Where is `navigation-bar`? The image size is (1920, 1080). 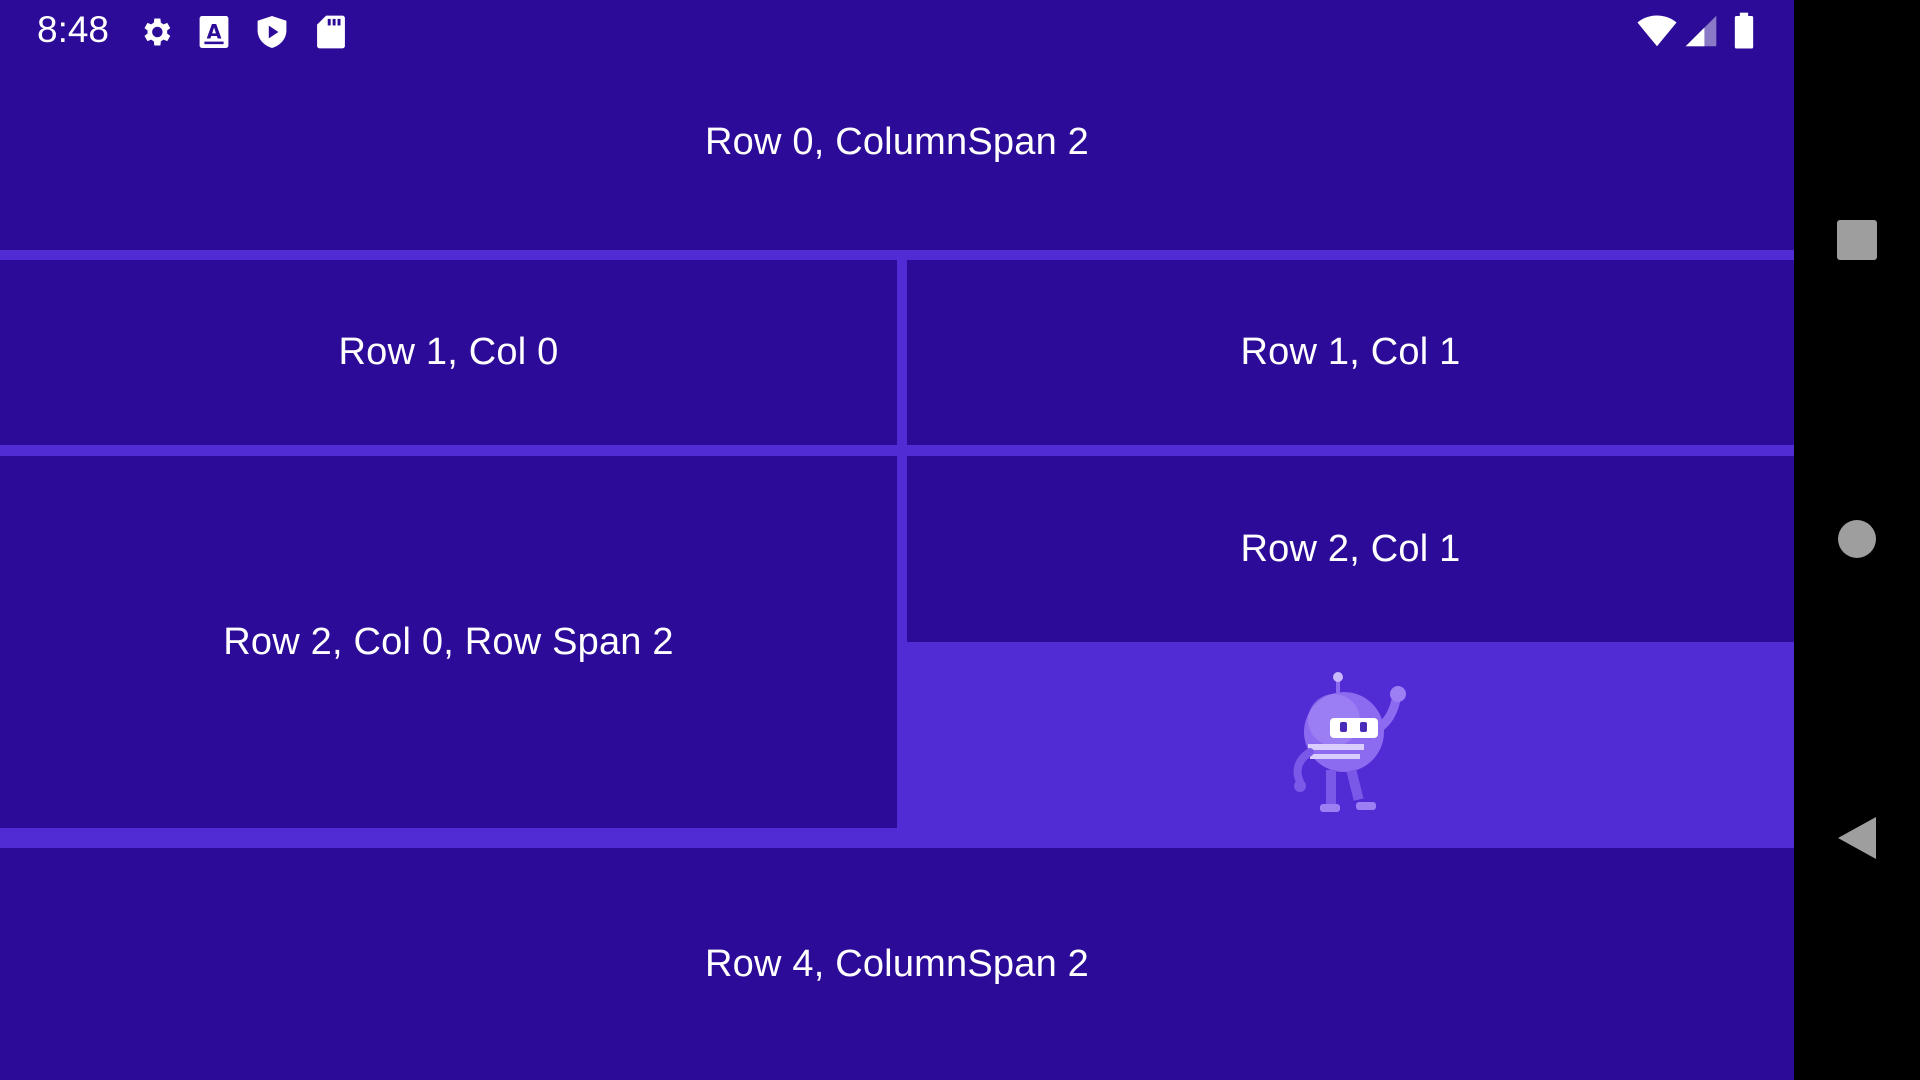
navigation-bar is located at coordinates (1857, 540).